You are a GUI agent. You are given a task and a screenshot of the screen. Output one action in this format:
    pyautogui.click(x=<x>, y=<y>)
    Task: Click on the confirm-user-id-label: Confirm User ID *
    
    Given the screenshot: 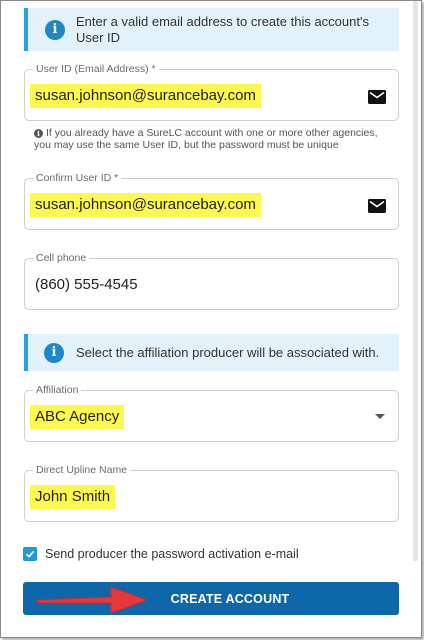 What is the action you would take?
    pyautogui.click(x=77, y=178)
    